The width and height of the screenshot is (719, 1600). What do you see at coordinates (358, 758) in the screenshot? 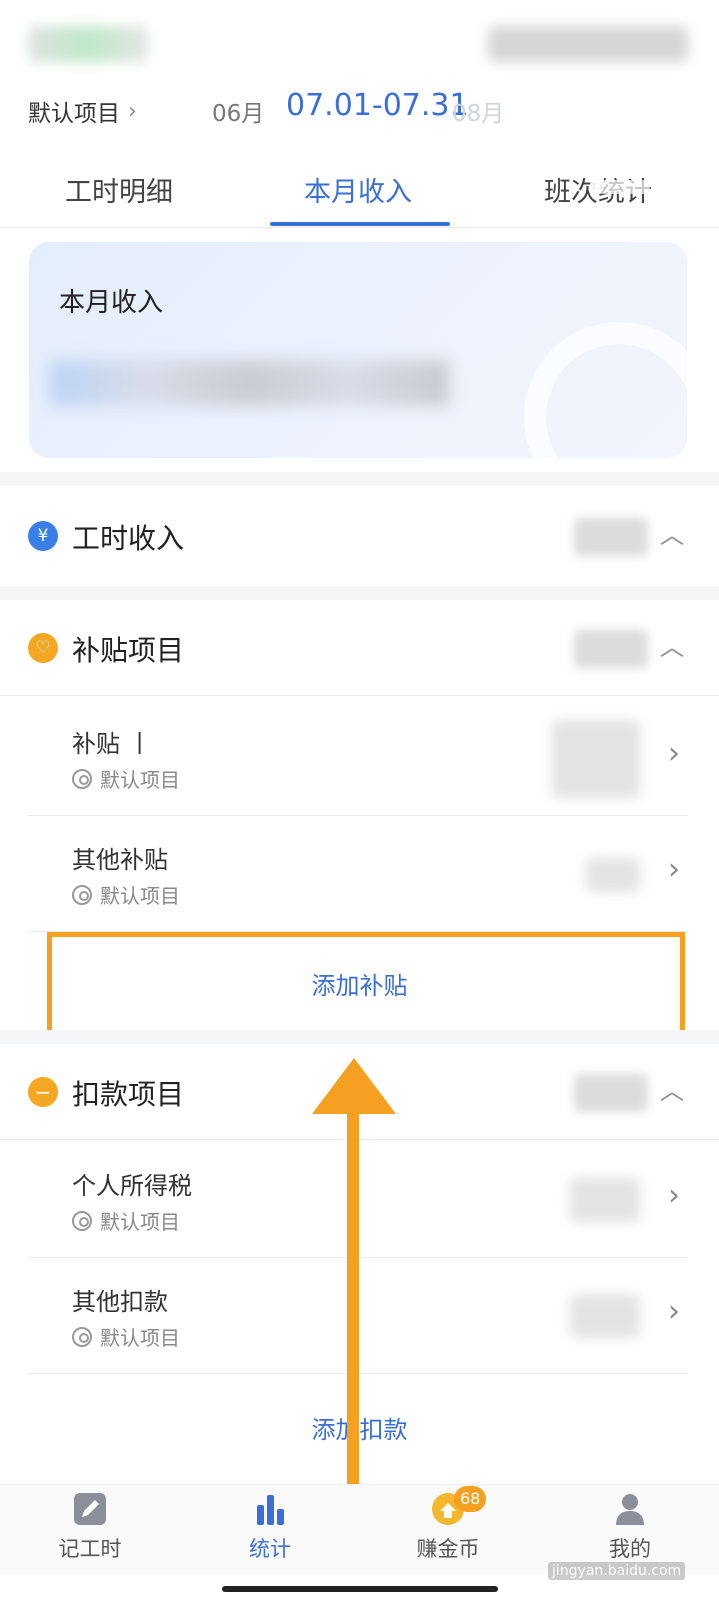
I see `subsidy-item: 补贴 丨 默认项目 ›` at bounding box center [358, 758].